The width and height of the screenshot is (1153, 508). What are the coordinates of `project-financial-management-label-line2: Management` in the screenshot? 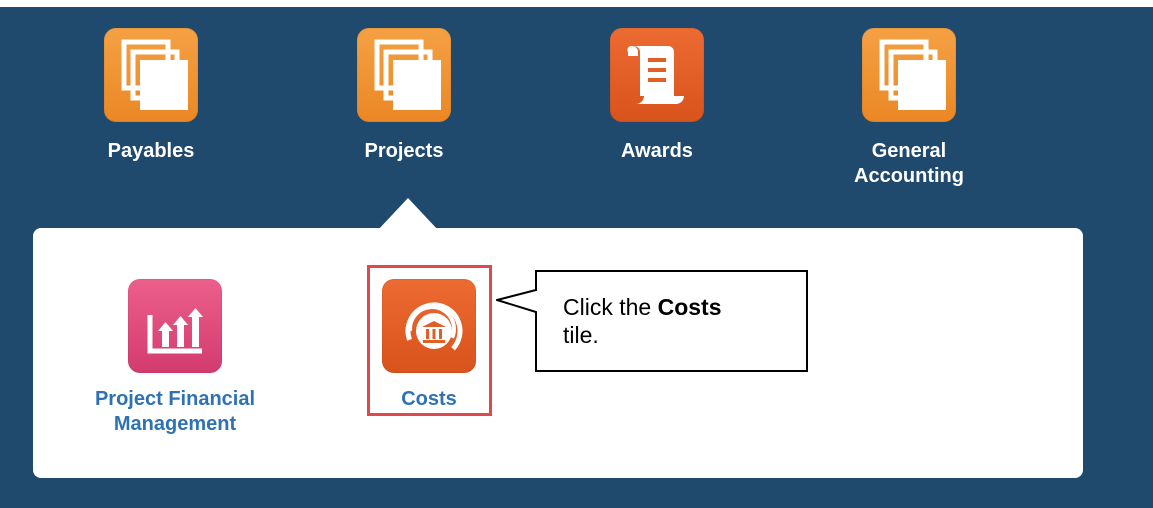 It's located at (175, 424).